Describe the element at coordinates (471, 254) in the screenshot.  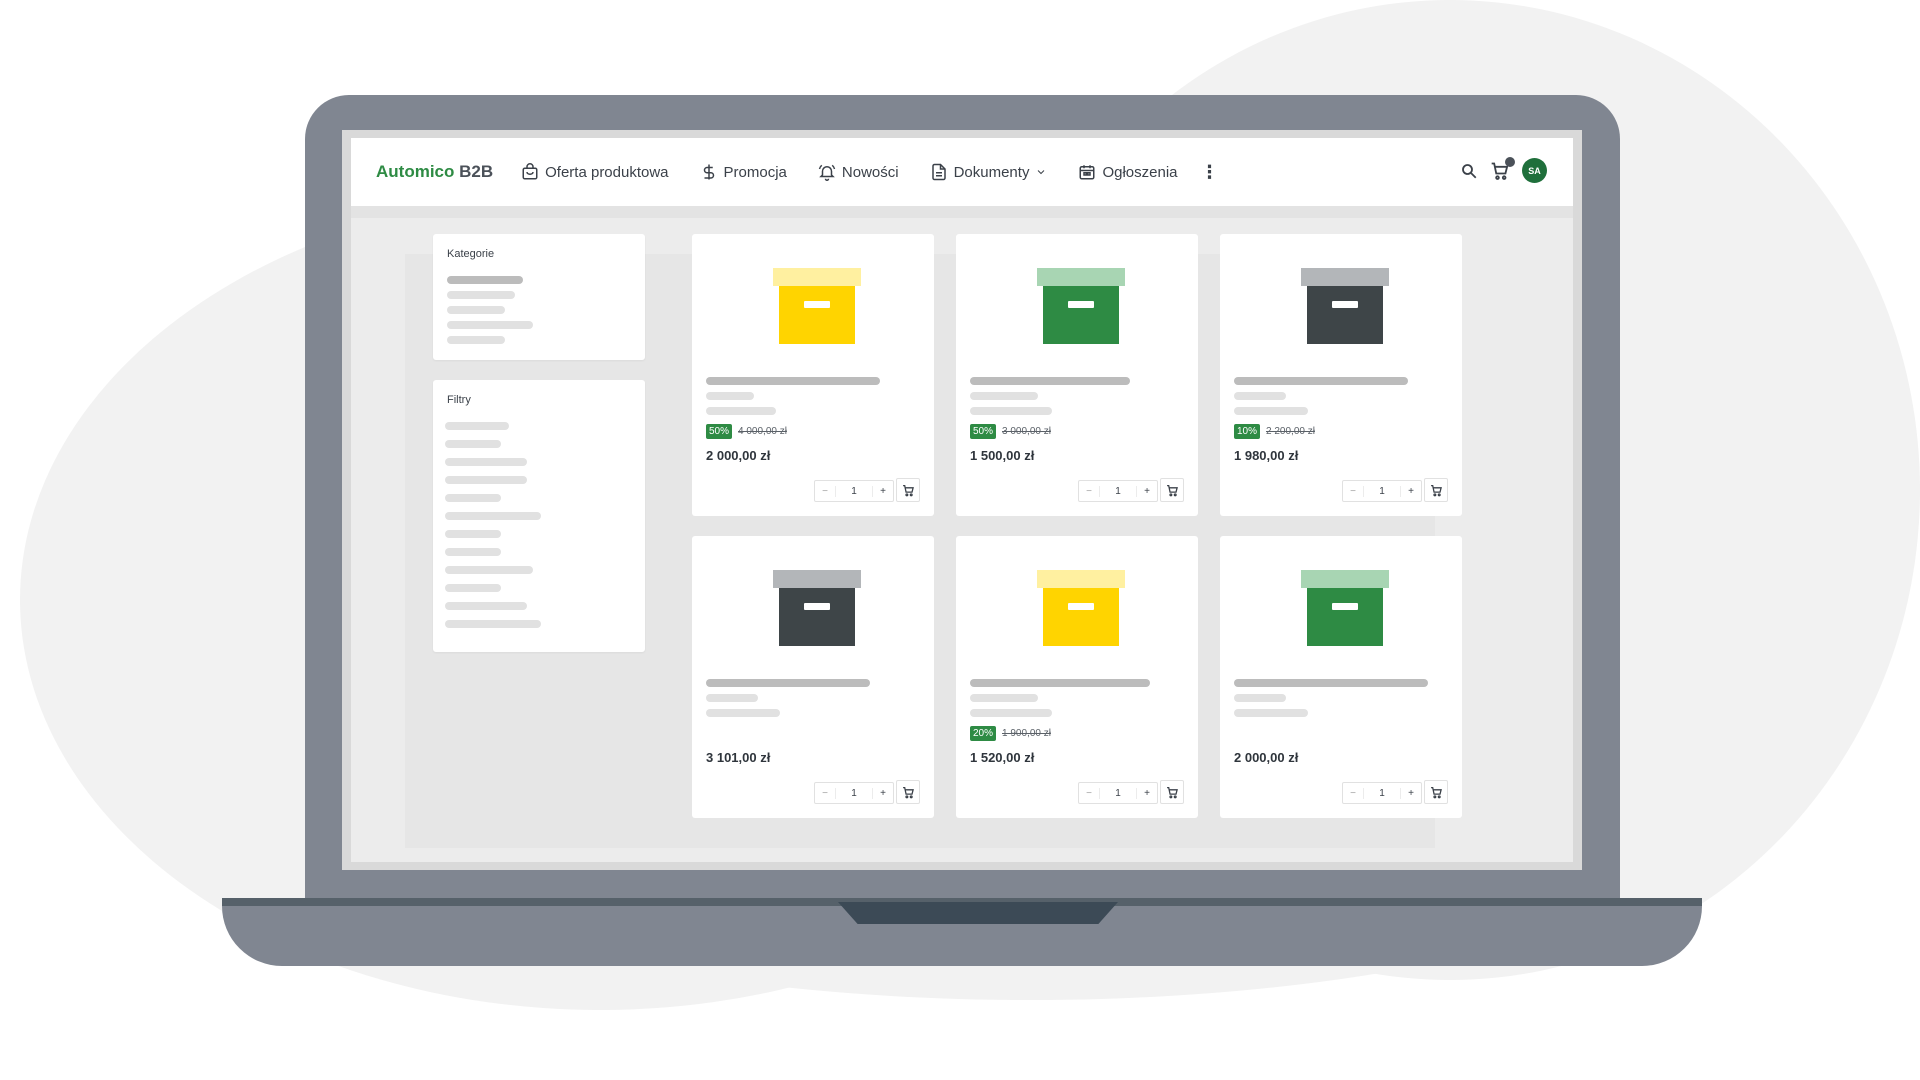
I see `categories-title: Kategorie` at that location.